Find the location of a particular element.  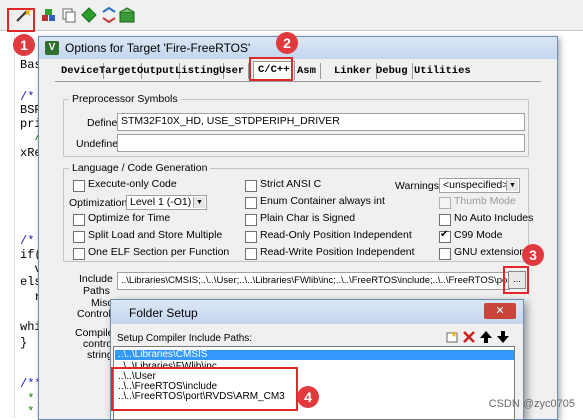

editor-gutter is located at coordinates (7, 224).